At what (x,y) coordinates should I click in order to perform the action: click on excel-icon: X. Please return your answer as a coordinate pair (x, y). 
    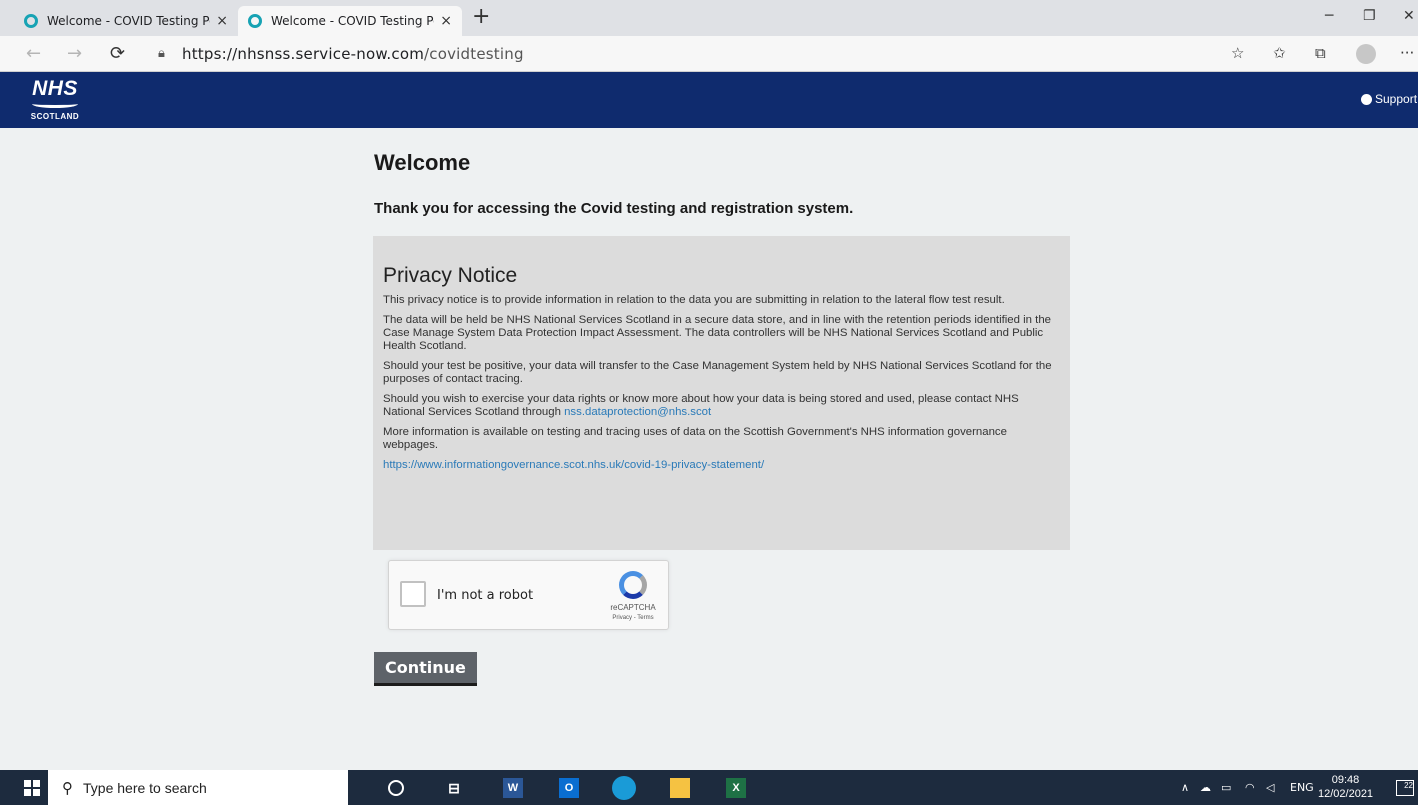
    Looking at the image, I should click on (736, 788).